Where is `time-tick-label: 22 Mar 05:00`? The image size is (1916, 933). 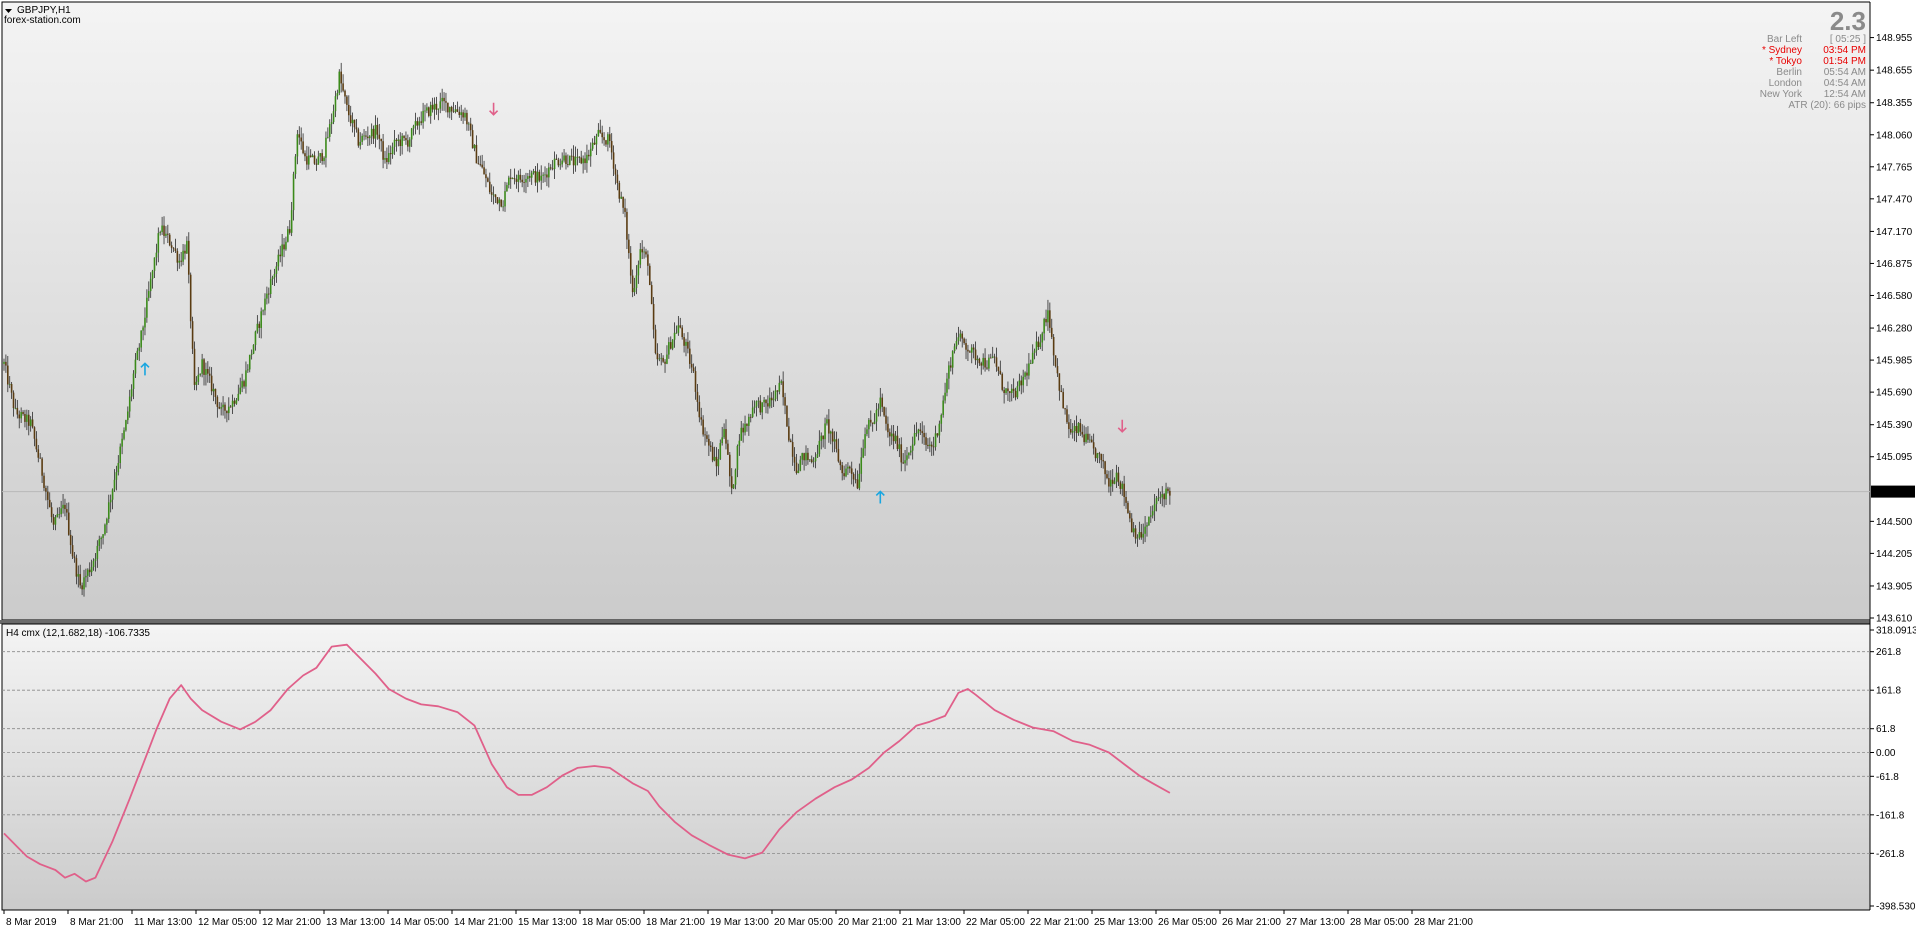 time-tick-label: 22 Mar 05:00 is located at coordinates (995, 922).